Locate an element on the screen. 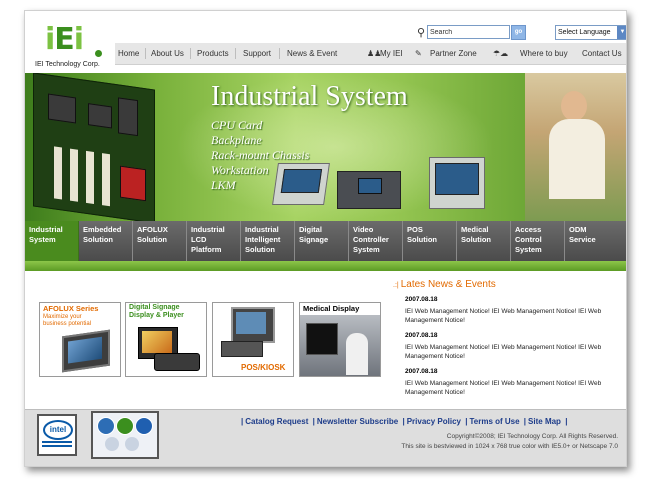  iei-logo: iEi IEI Technology Corp. is located at coordinates (70, 49).